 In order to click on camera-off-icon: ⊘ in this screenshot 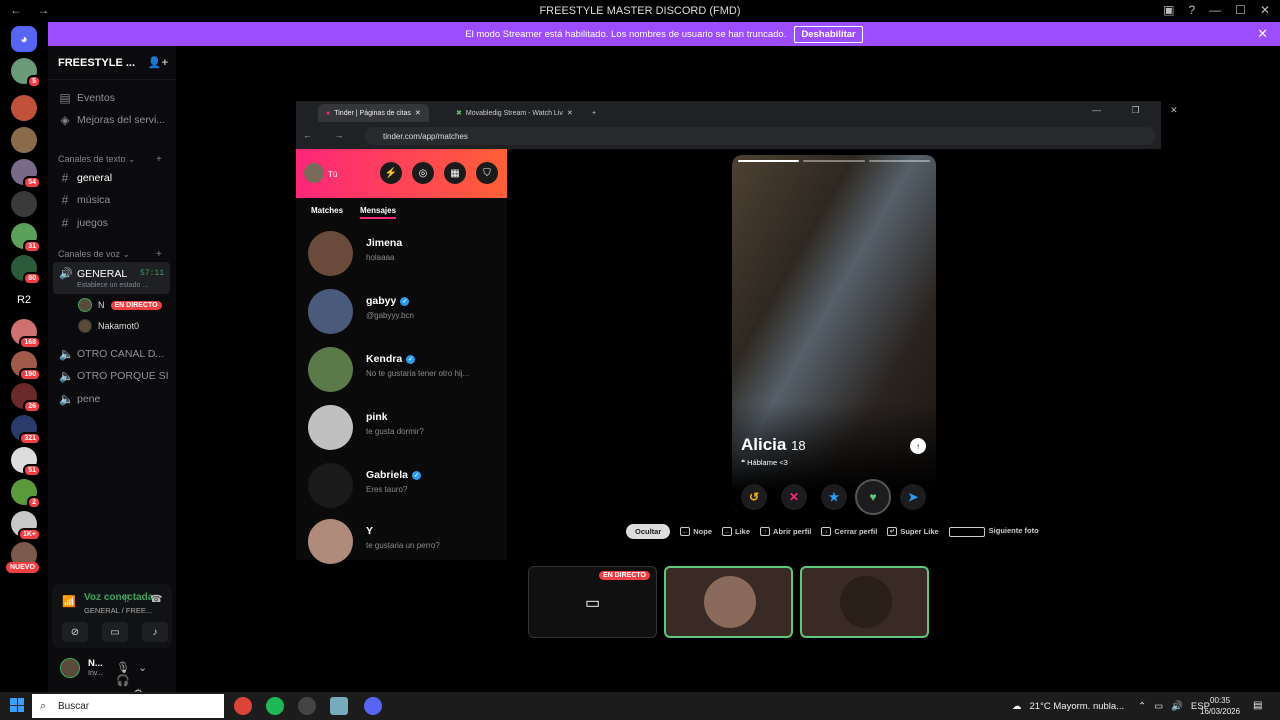, I will do `click(75, 632)`.